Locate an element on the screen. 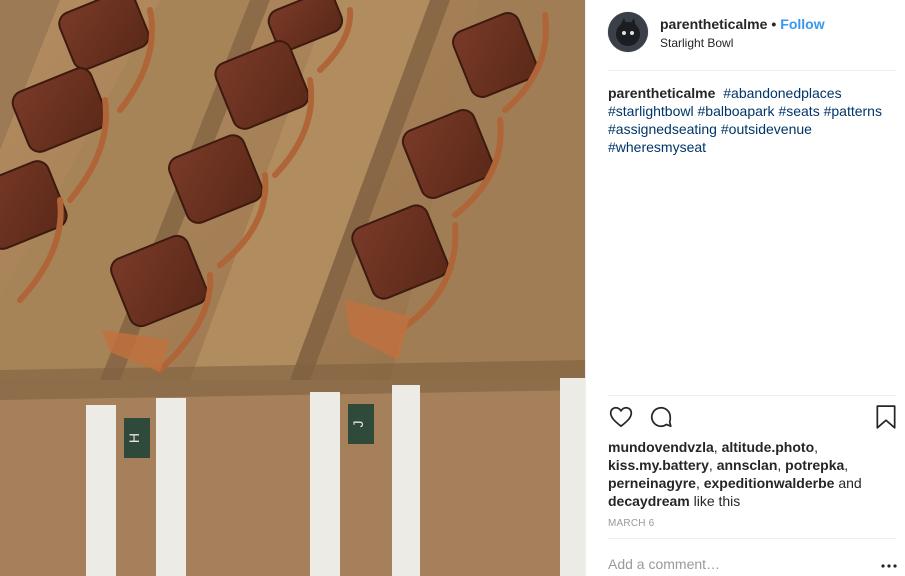 This screenshot has height=576, width=905. hashtag-outsidevenue: #outsidevenue is located at coordinates (766, 129).